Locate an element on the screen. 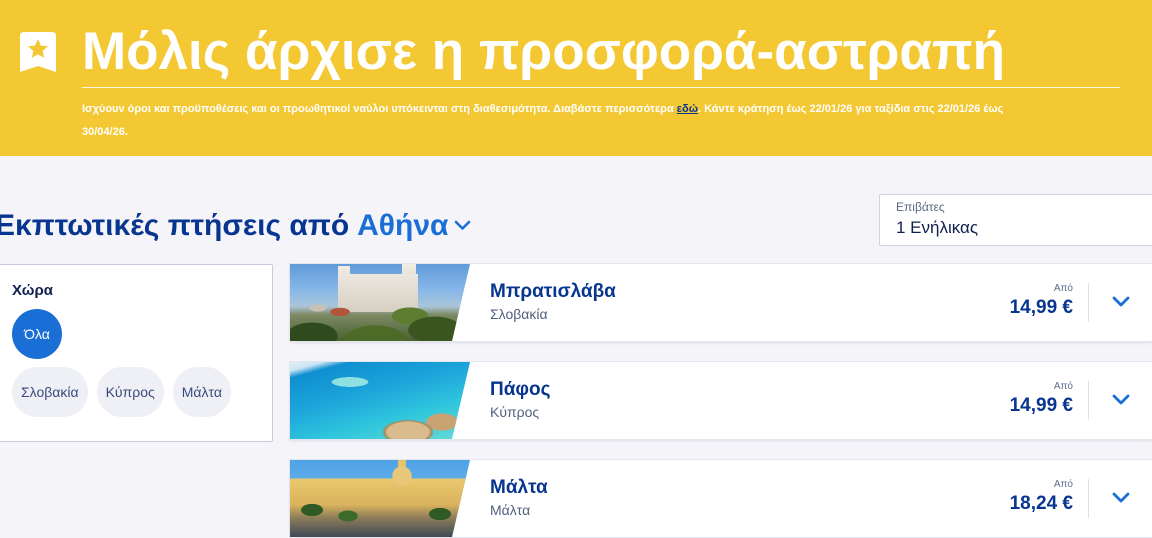  chip-row: Σλοβακία Κύπρος Μάλτα is located at coordinates (121, 392).